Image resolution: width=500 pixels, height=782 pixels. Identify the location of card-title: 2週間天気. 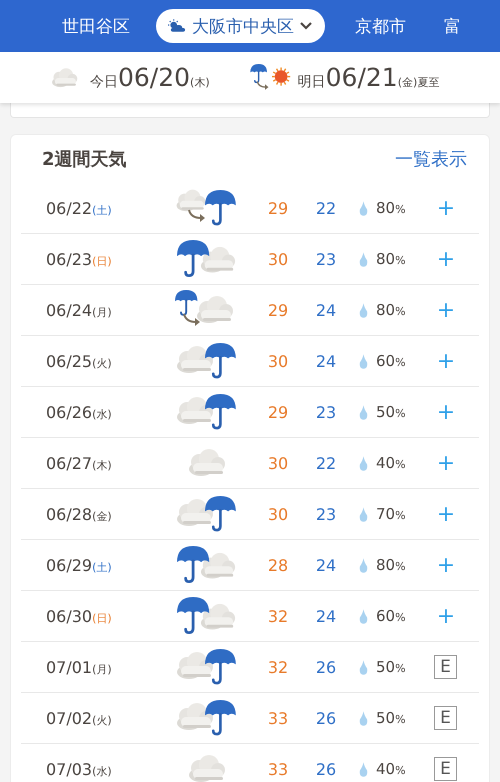
(84, 159).